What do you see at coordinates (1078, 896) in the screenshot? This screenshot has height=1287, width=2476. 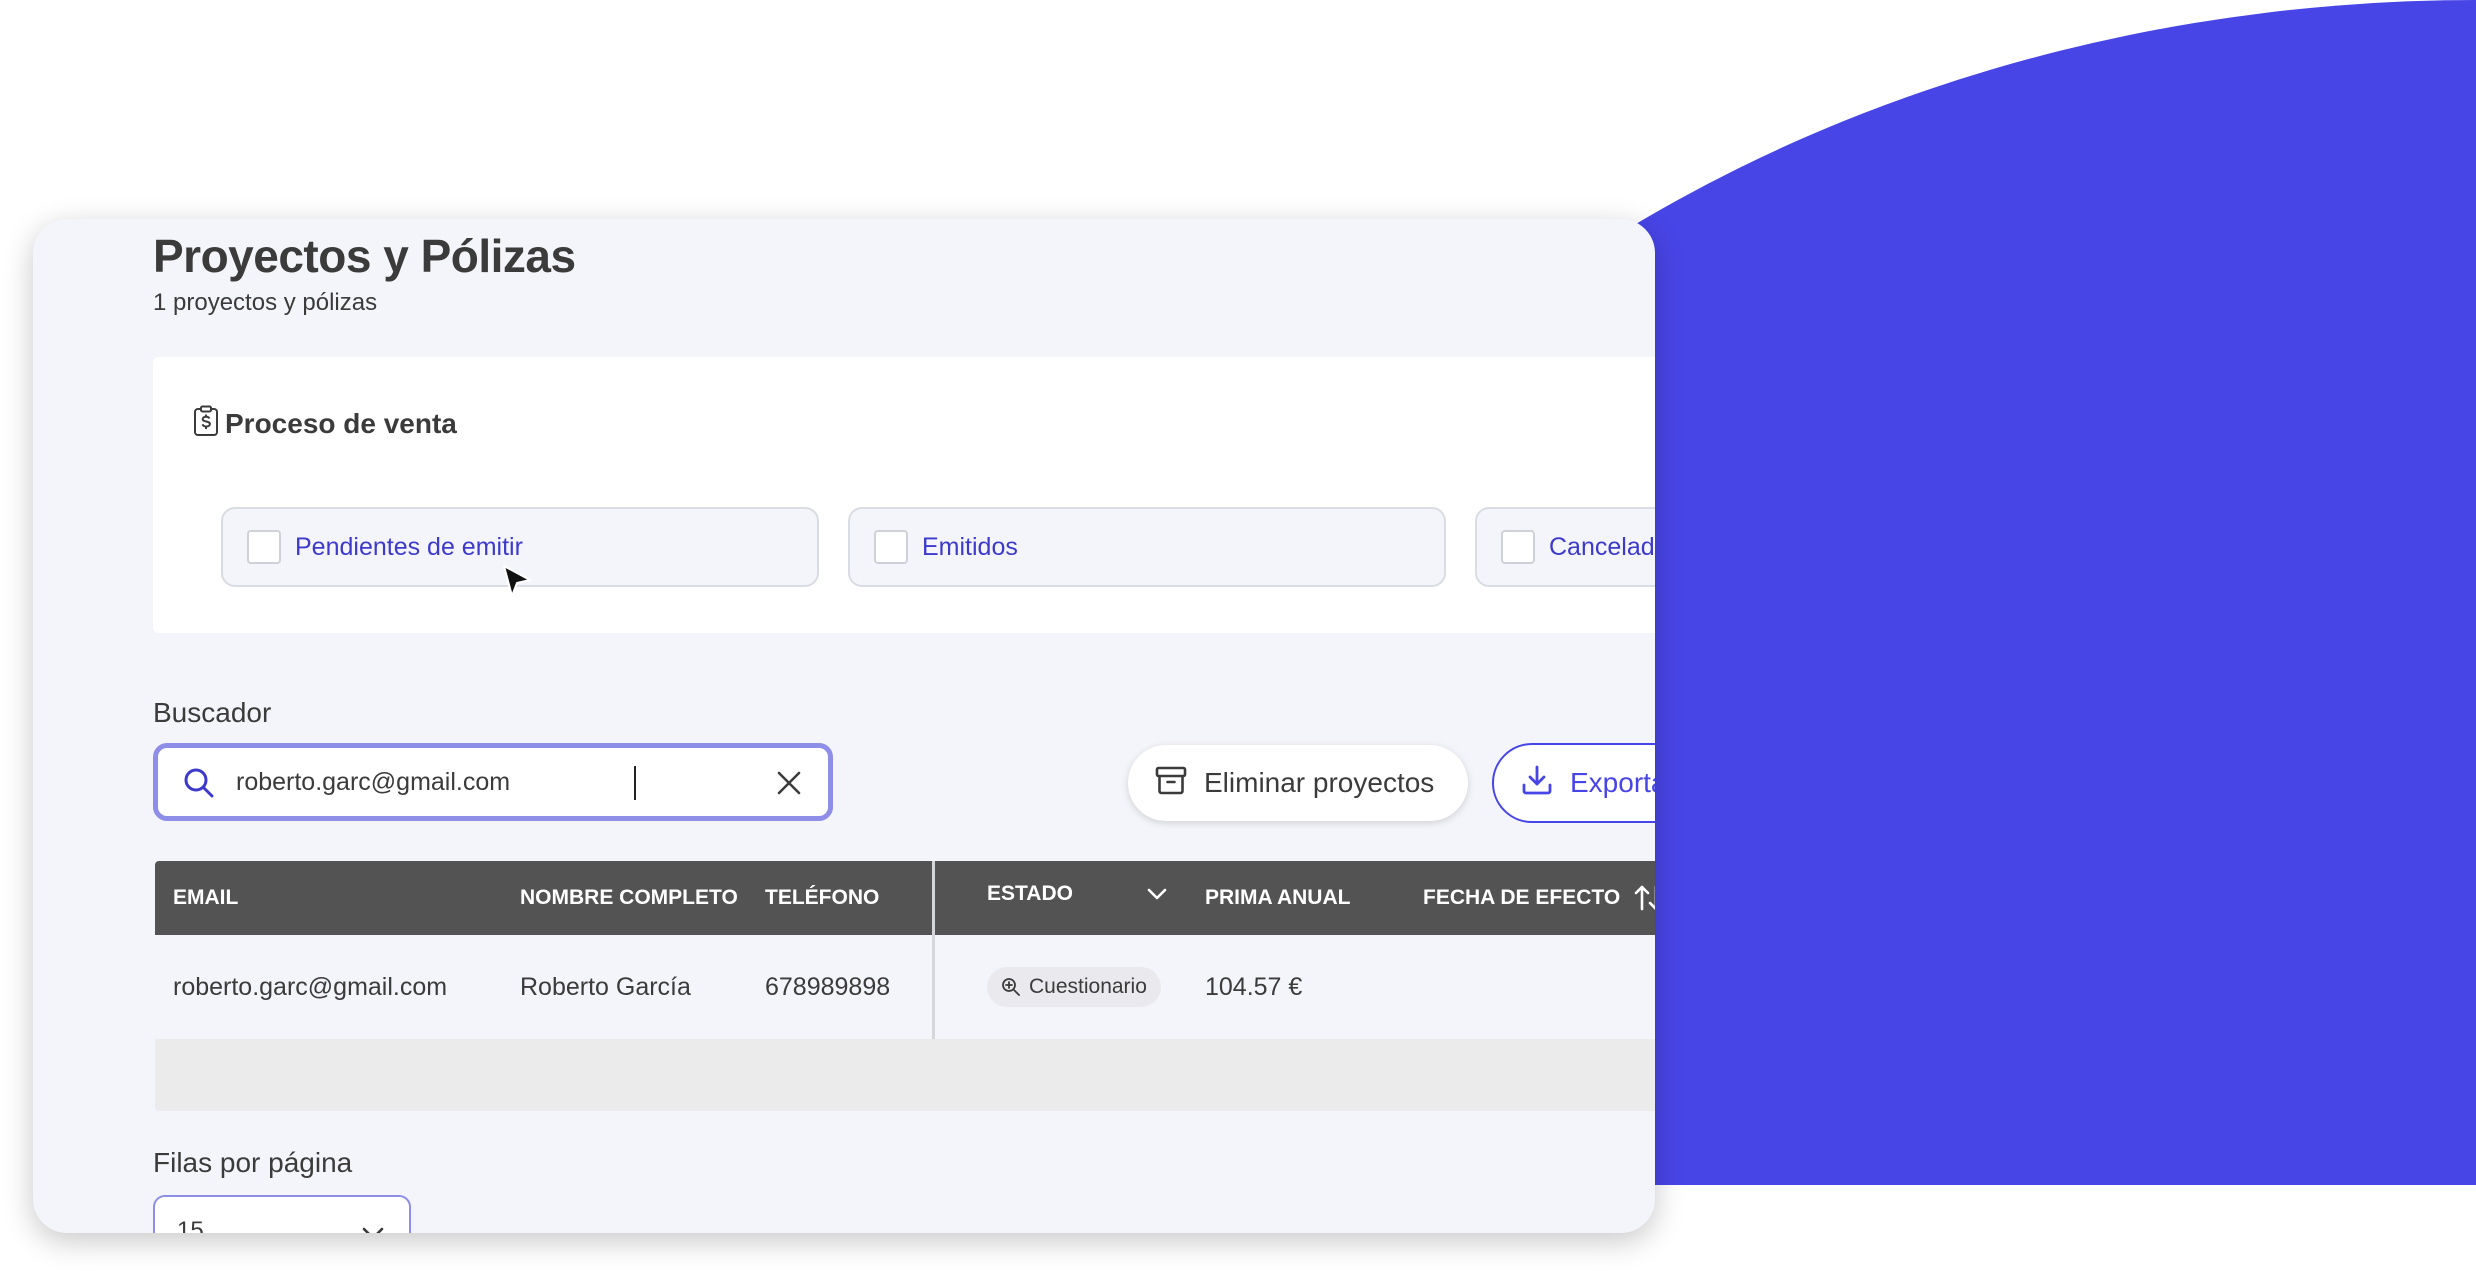 I see `column-header-estado: ESTADO` at bounding box center [1078, 896].